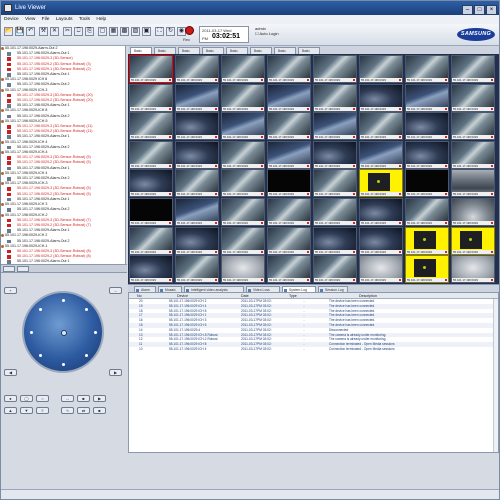  Describe the element at coordinates (102, 31) in the screenshot. I see `layout1x1-icon: ▢` at that location.